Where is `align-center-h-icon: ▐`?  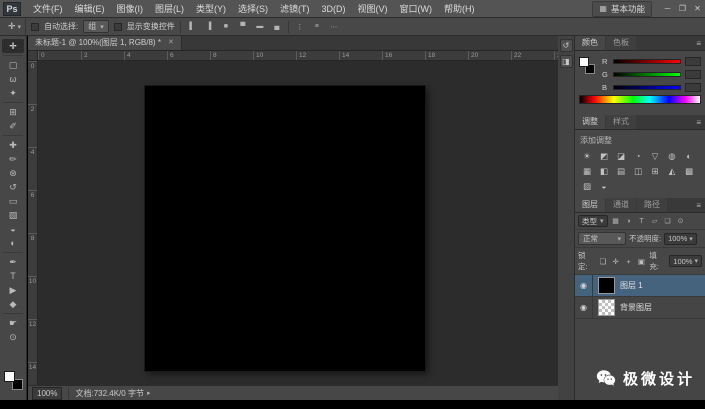 align-center-h-icon: ▐ is located at coordinates (209, 26).